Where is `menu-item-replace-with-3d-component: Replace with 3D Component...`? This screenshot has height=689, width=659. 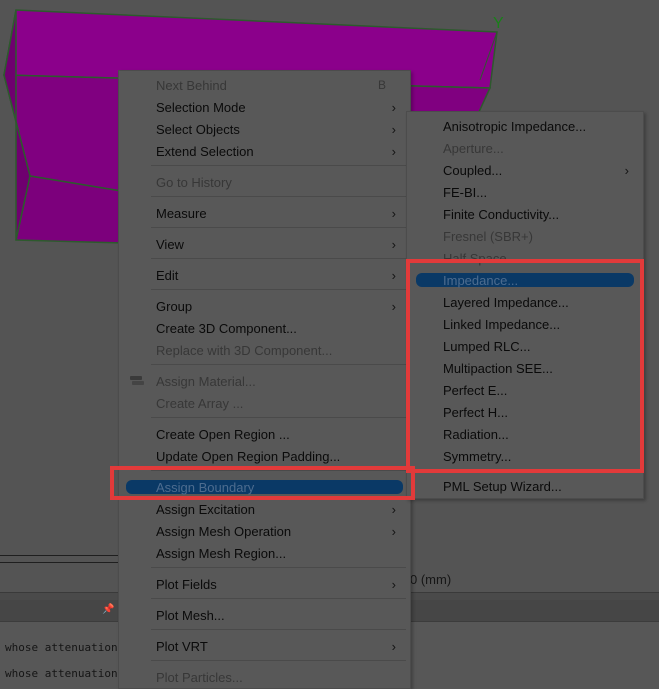
menu-item-replace-with-3d-component: Replace with 3D Component... is located at coordinates (264, 350).